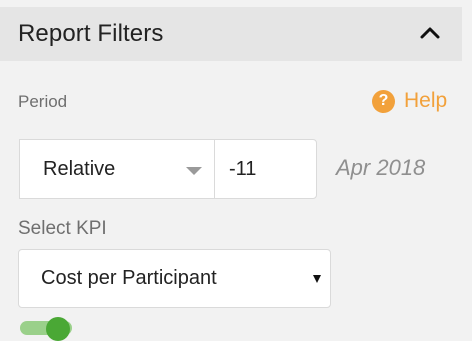 This screenshot has width=472, height=341. What do you see at coordinates (62, 228) in the screenshot?
I see `kpi-label: Select KPI` at bounding box center [62, 228].